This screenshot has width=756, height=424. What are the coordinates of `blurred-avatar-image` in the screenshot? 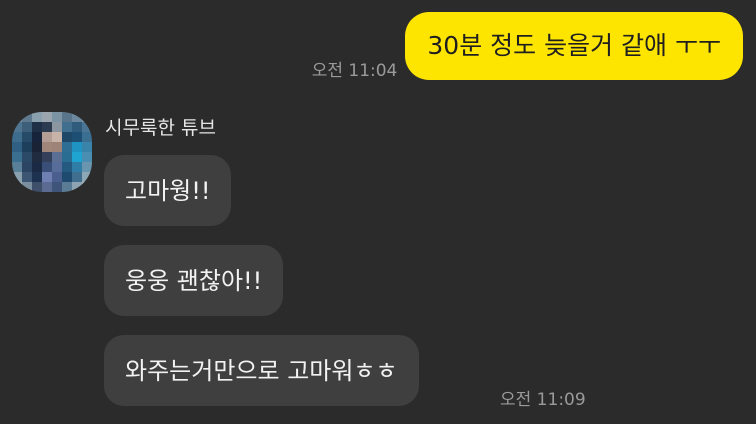 It's located at (52, 152).